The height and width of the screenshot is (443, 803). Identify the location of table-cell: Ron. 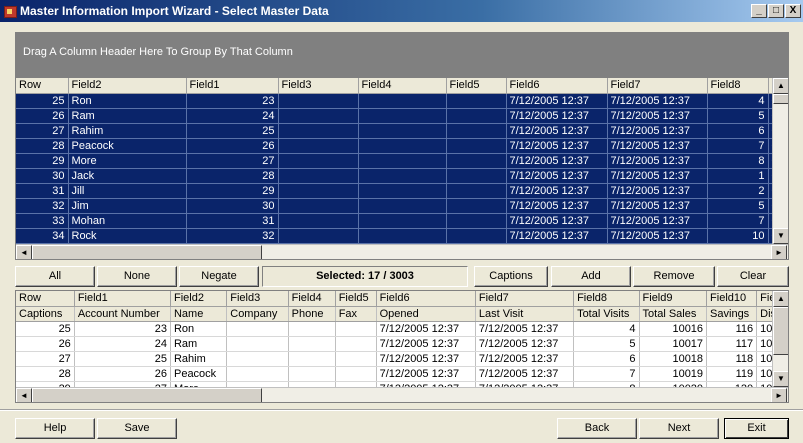
(127, 101).